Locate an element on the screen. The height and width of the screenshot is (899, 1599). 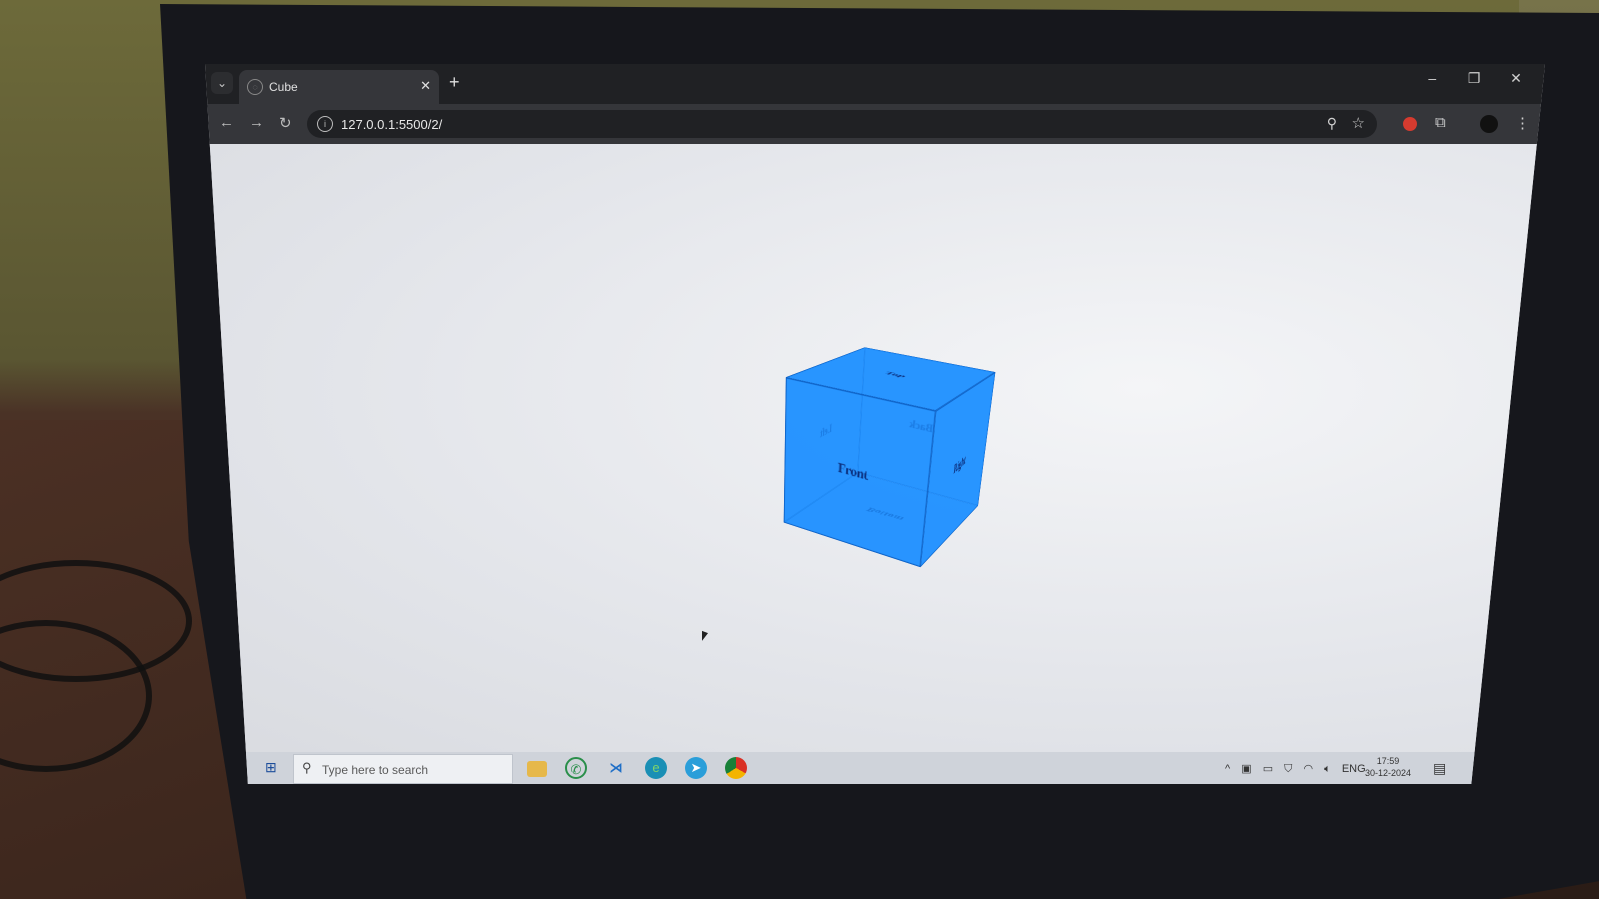
whatsapp-icon: ✆ is located at coordinates (576, 768).